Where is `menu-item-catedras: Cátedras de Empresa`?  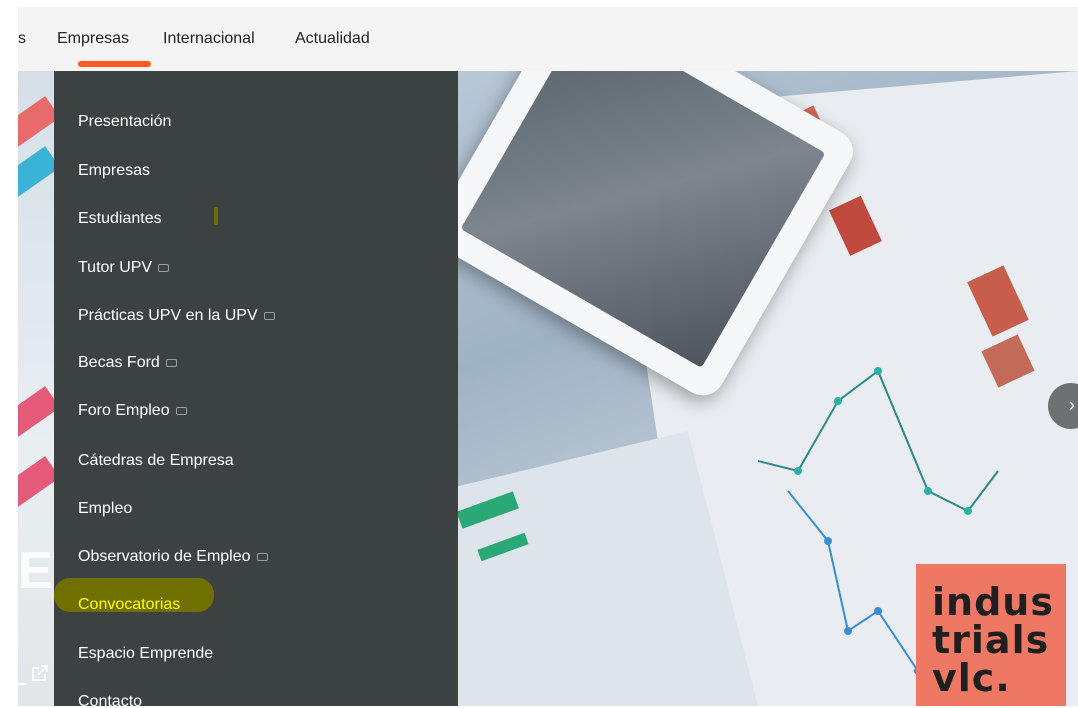
menu-item-catedras: Cátedras de Empresa is located at coordinates (156, 461).